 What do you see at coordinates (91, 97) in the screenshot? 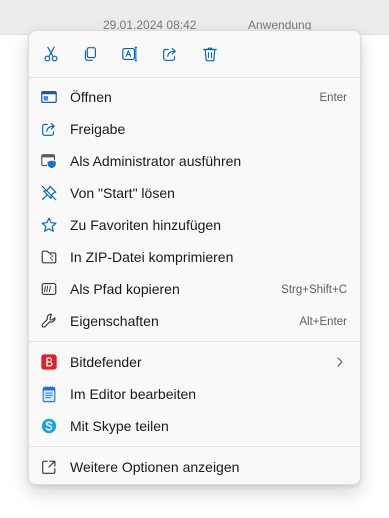
I see `menu-item-label: Öffnen` at bounding box center [91, 97].